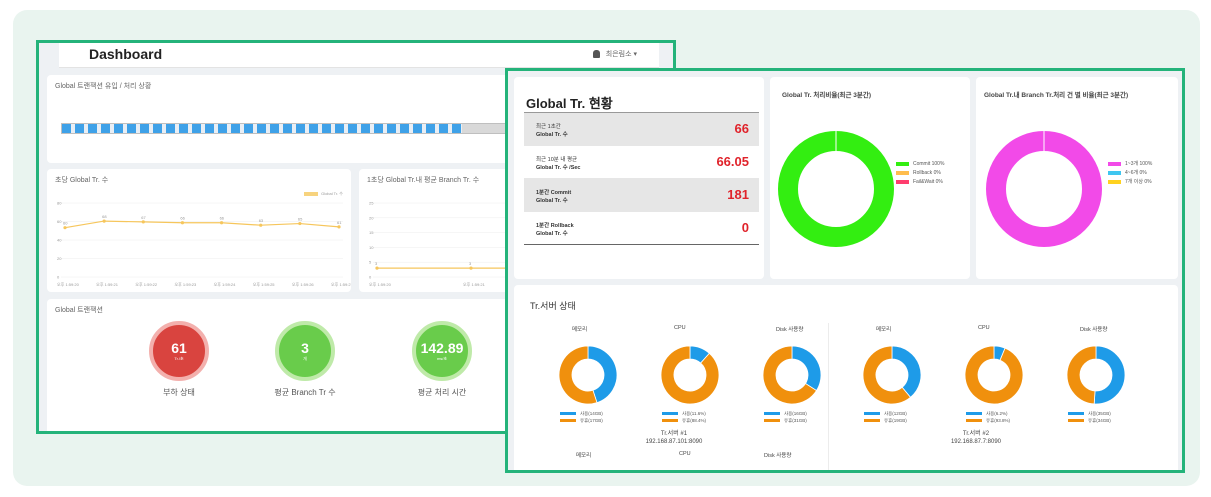 The height and width of the screenshot is (497, 1211). What do you see at coordinates (674, 434) in the screenshot?
I see `server-1-name: Tr.서버 #1` at bounding box center [674, 434].